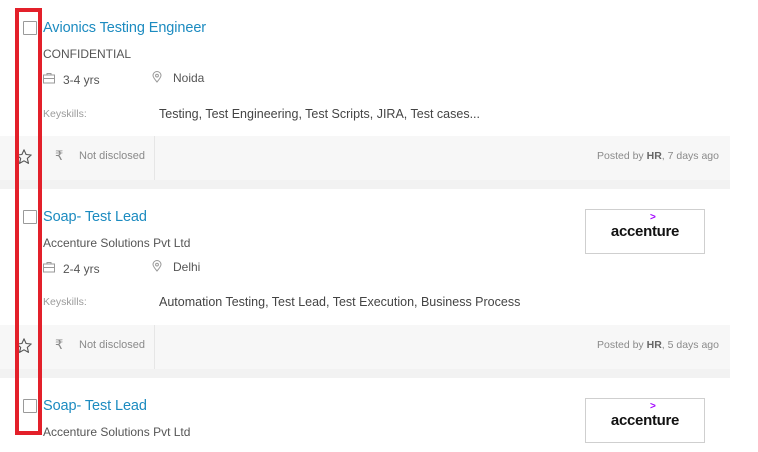 Image resolution: width=758 pixels, height=452 pixels. I want to click on experience-text: 3-4 yrs, so click(81, 80).